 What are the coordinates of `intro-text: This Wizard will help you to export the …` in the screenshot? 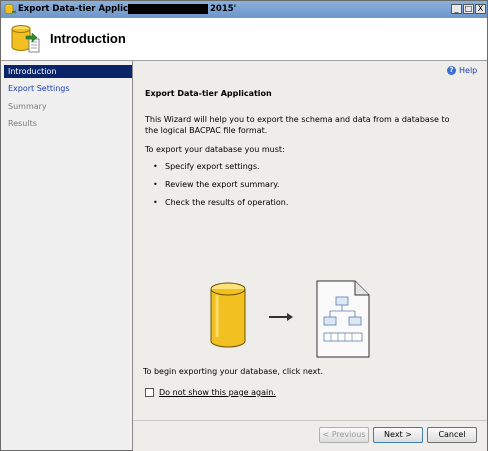 It's located at (297, 125).